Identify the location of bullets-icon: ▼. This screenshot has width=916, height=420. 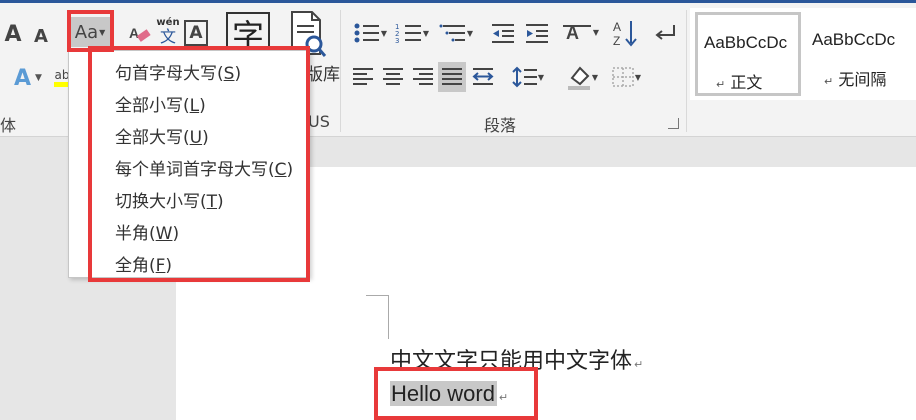
(370, 33).